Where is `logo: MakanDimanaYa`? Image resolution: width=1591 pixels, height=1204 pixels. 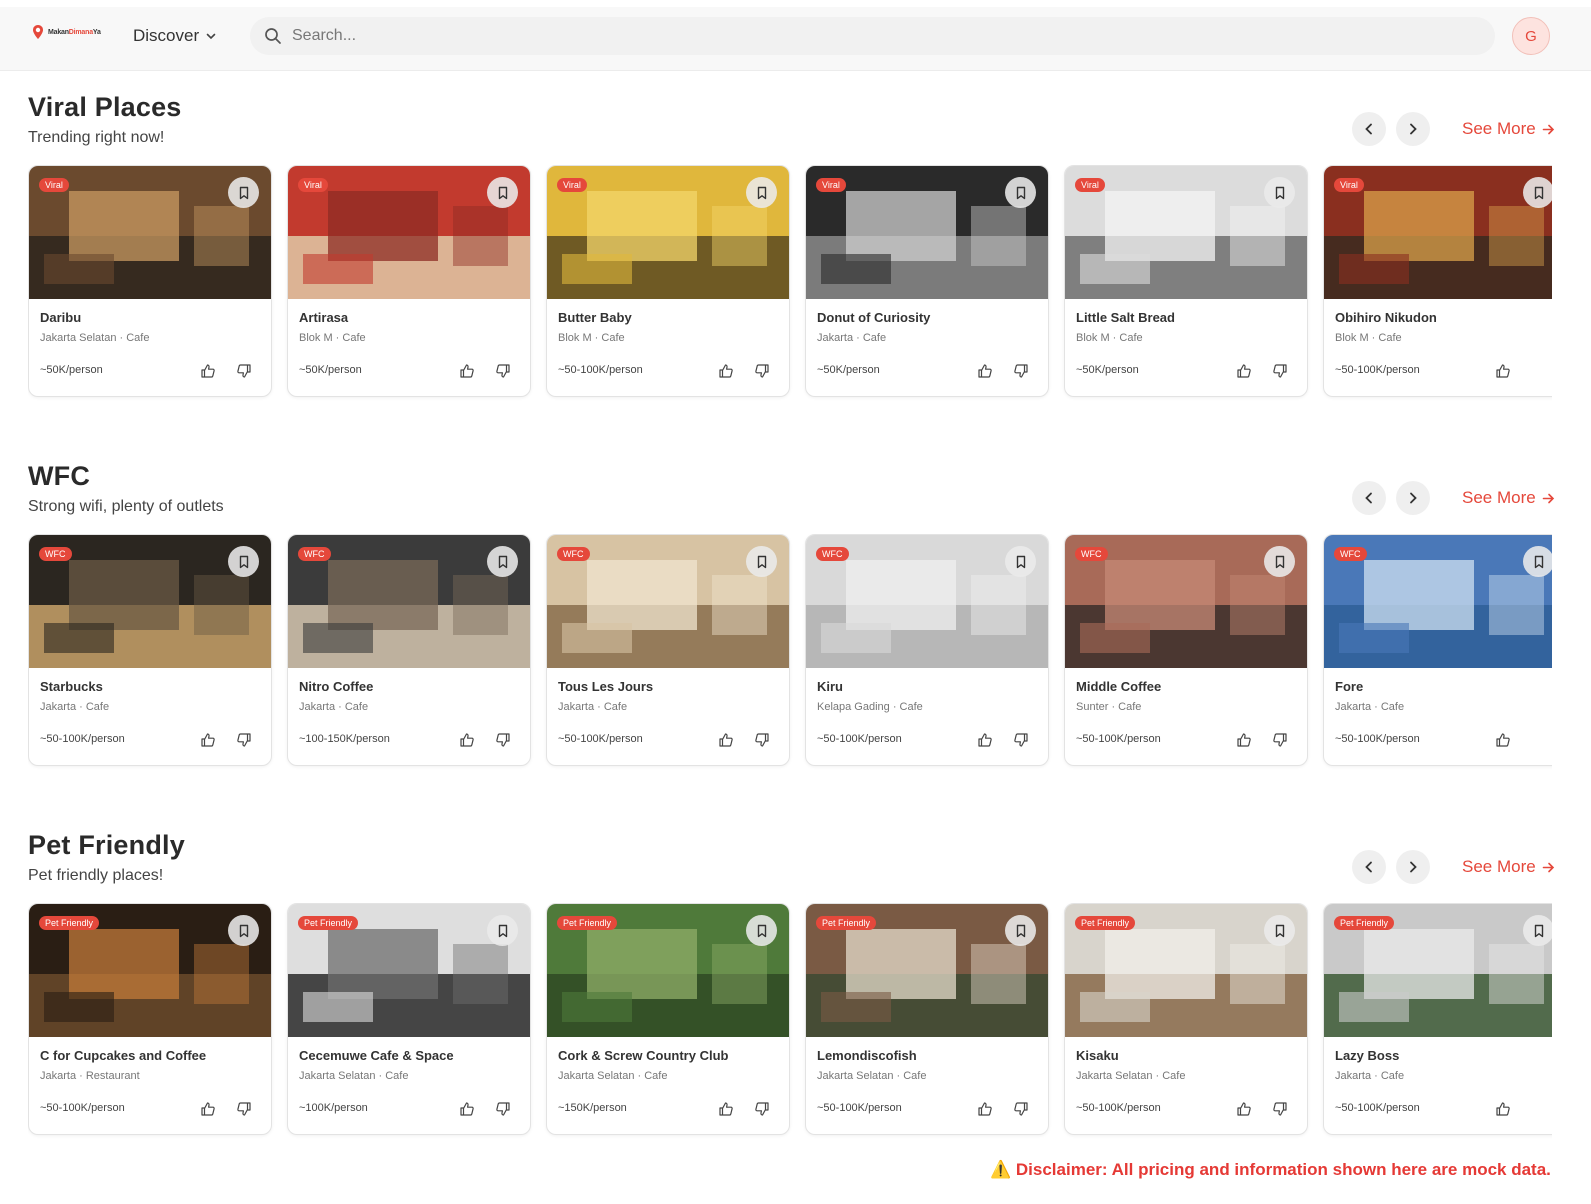
logo: MakanDimanaYa is located at coordinates (65, 32).